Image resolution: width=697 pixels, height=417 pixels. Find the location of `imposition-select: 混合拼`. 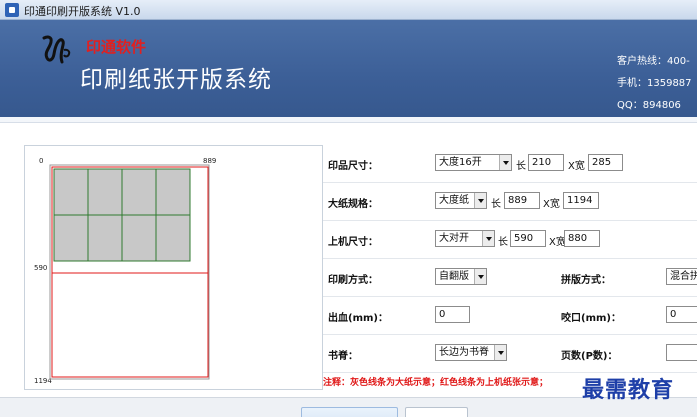

imposition-select: 混合拼 is located at coordinates (681, 276).